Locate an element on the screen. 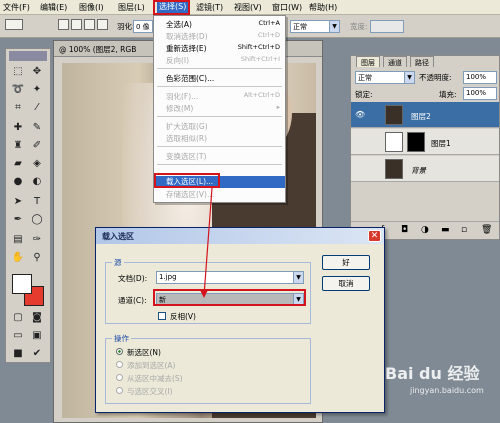 The height and width of the screenshot is (423, 500). annotation-arrow-head is located at coordinates (204, 294).